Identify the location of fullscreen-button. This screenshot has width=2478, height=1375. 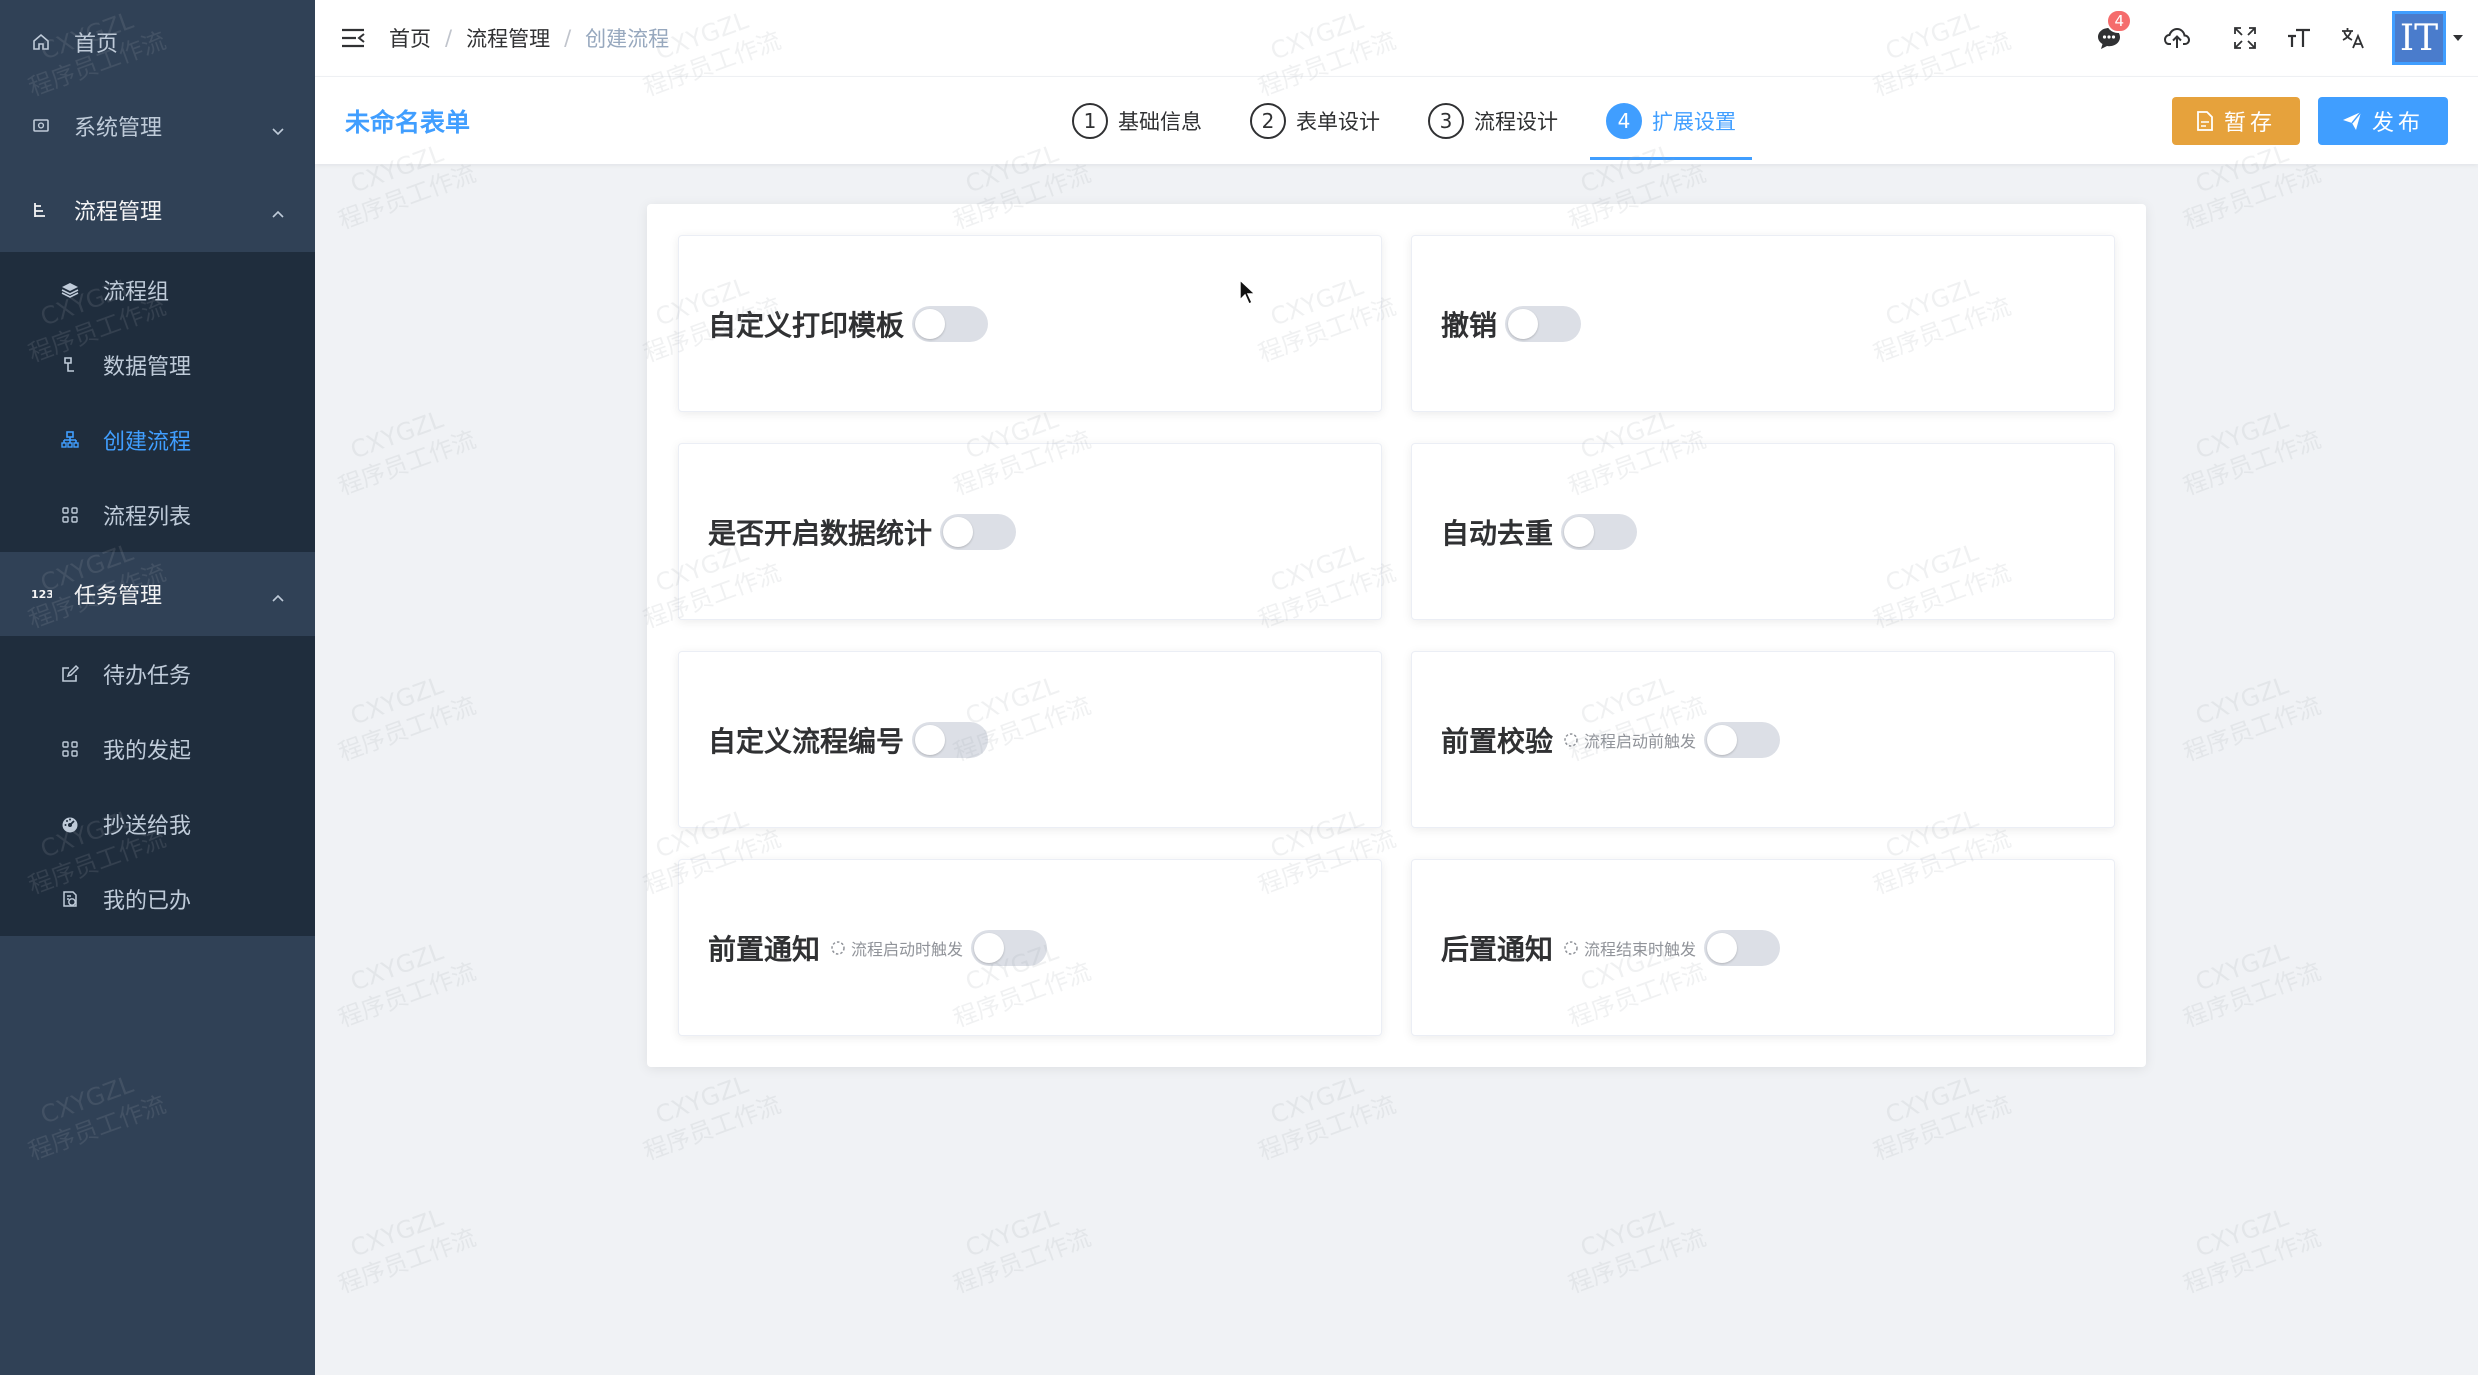
(2245, 38).